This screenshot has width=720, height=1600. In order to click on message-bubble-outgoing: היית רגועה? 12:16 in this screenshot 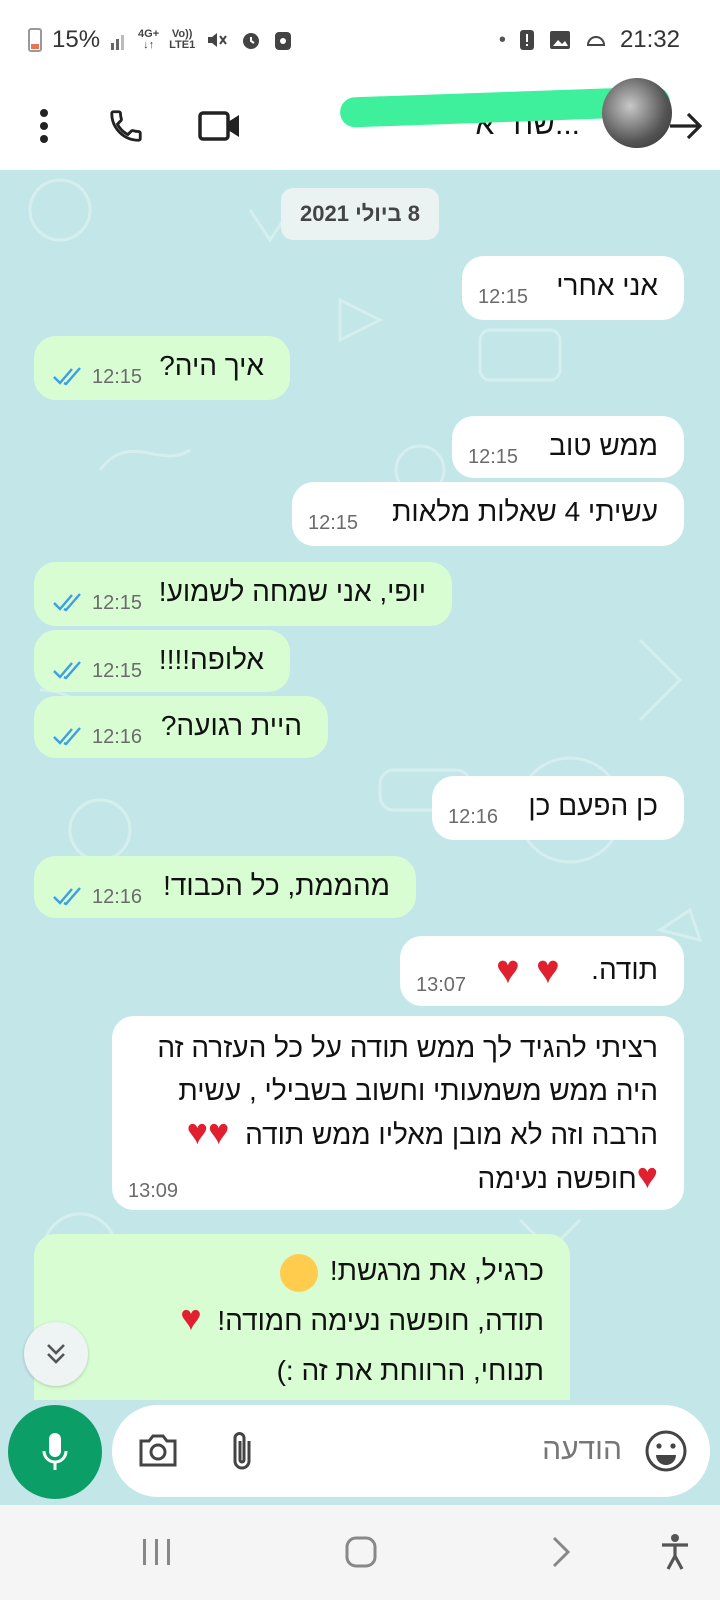, I will do `click(181, 727)`.